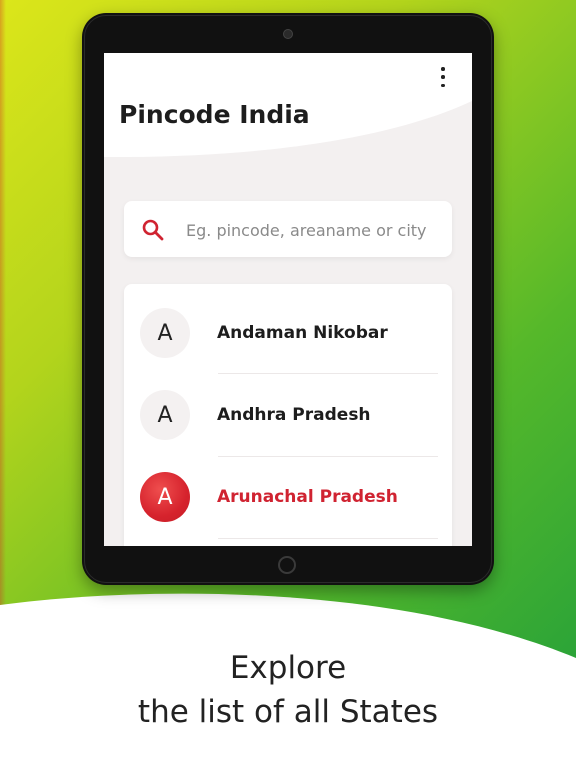  What do you see at coordinates (307, 497) in the screenshot?
I see `state-name-selected: Arunachal Pradesh` at bounding box center [307, 497].